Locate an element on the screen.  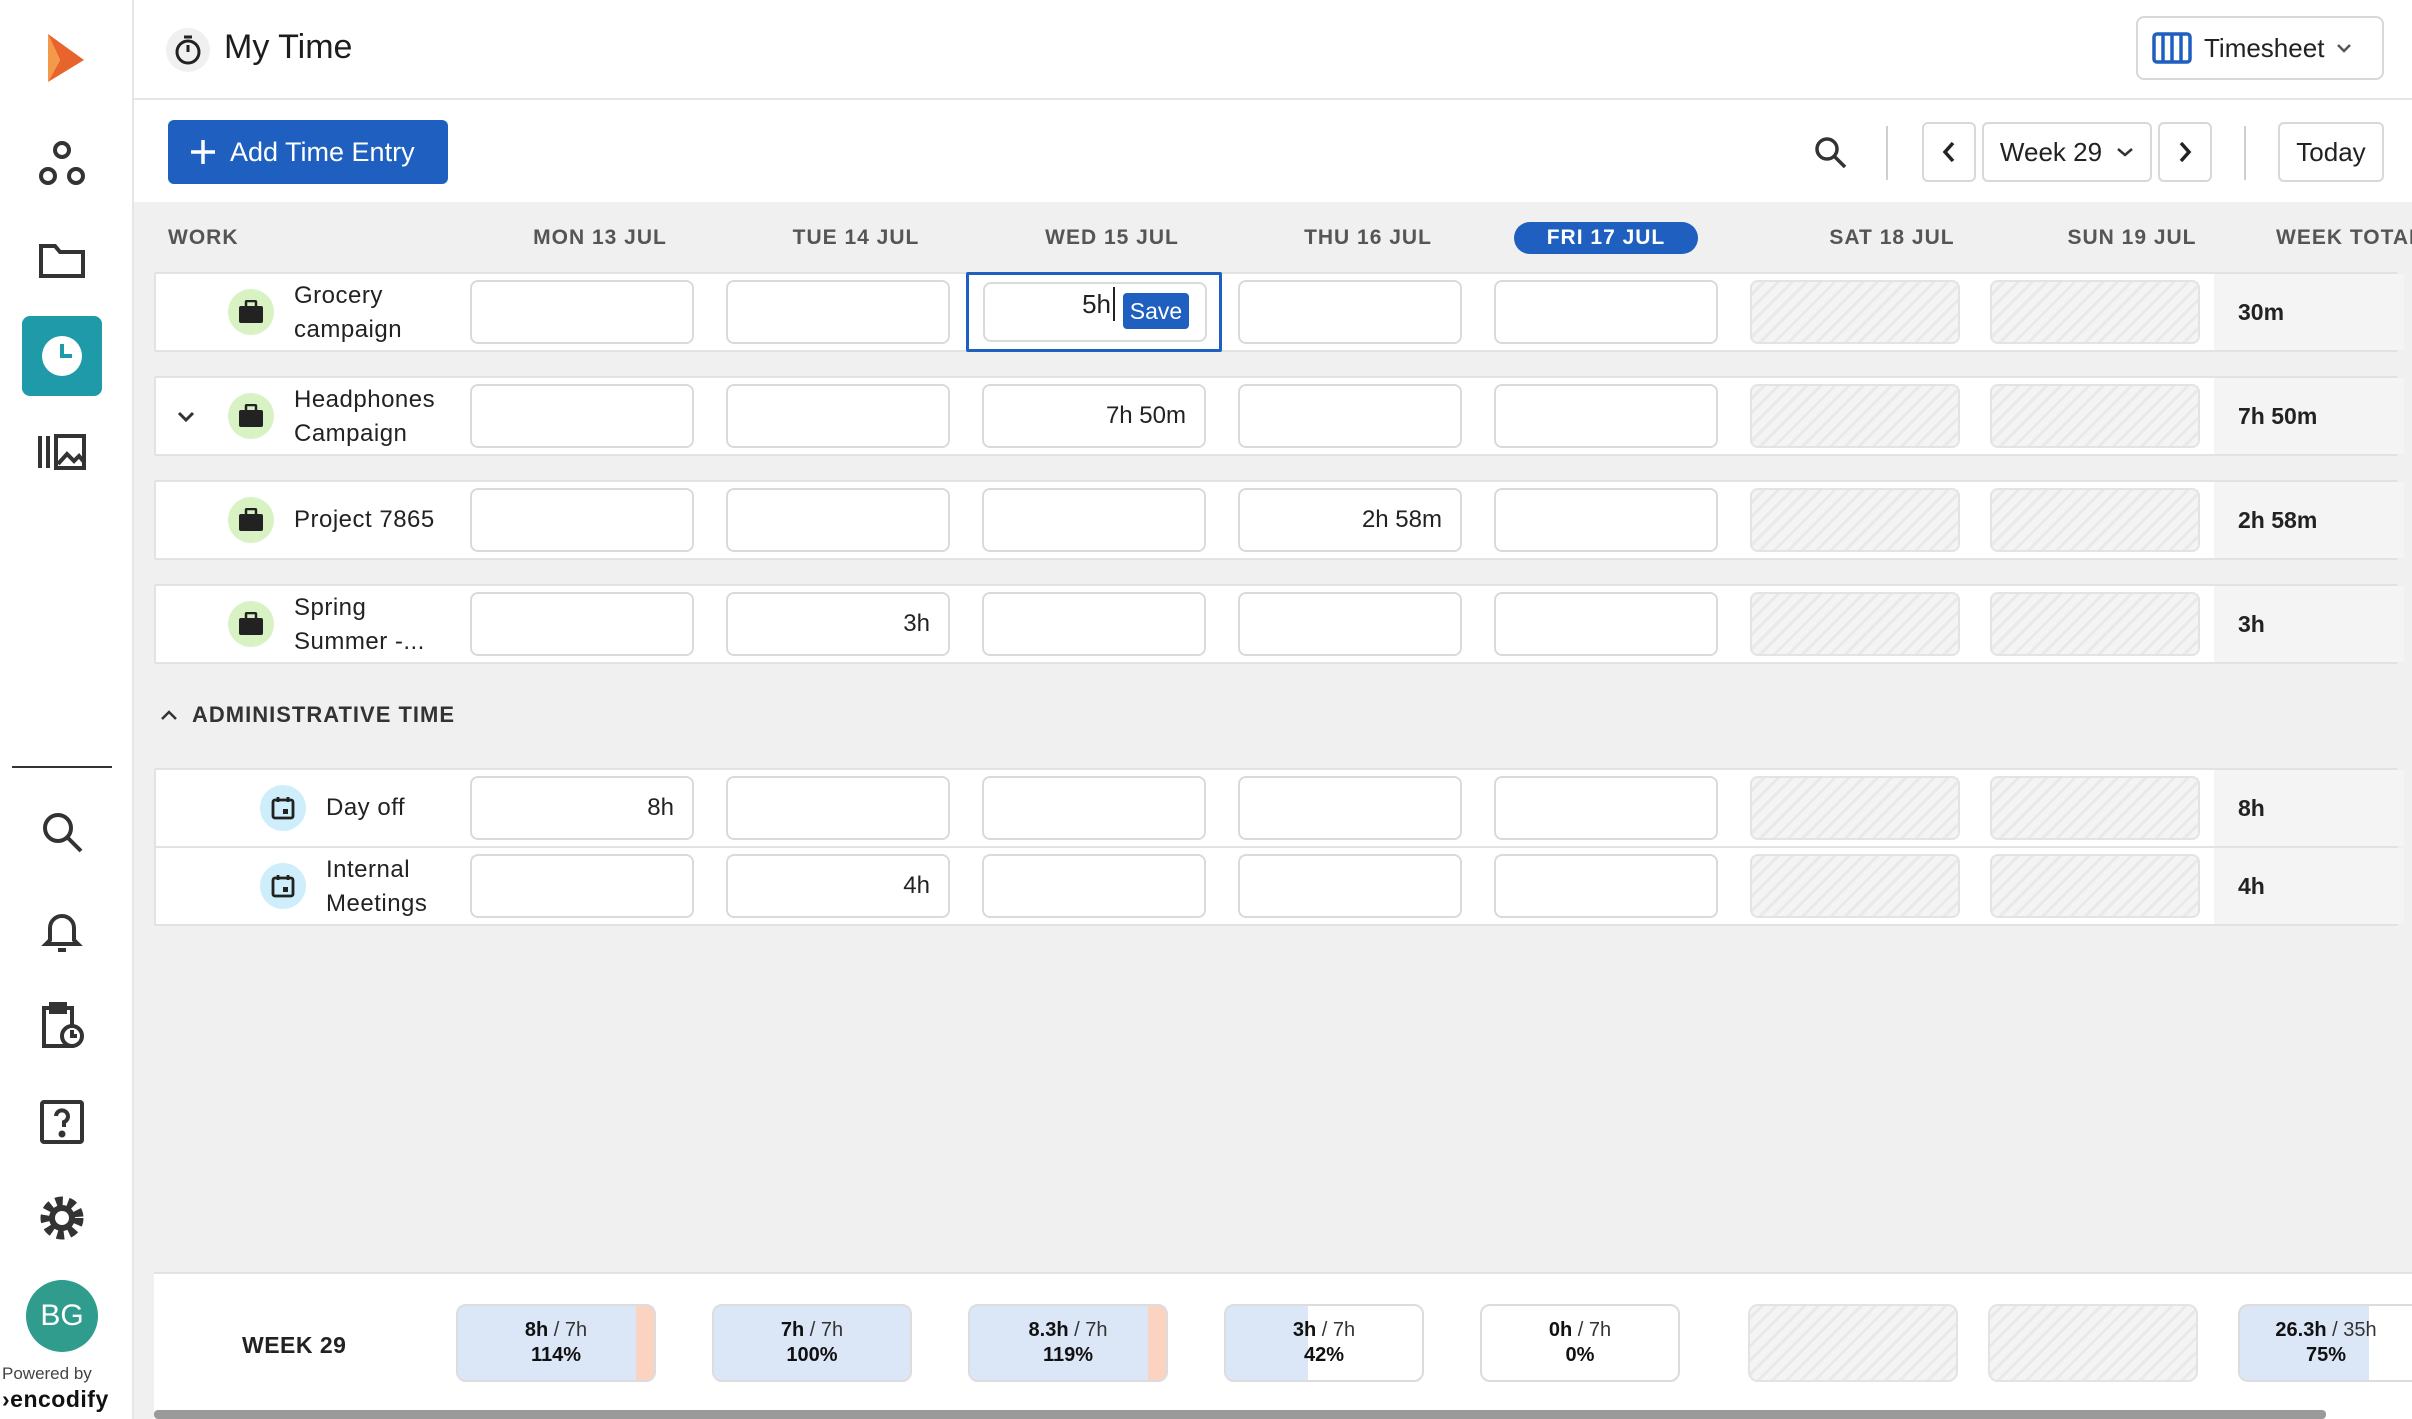
row-total: 30m is located at coordinates (2309, 312).